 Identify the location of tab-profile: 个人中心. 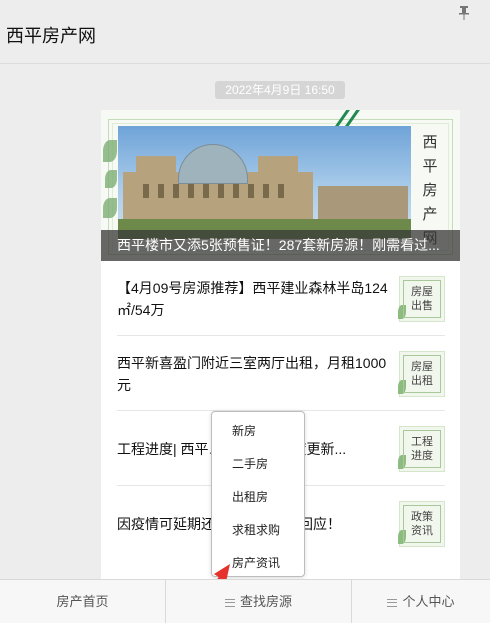
(421, 601).